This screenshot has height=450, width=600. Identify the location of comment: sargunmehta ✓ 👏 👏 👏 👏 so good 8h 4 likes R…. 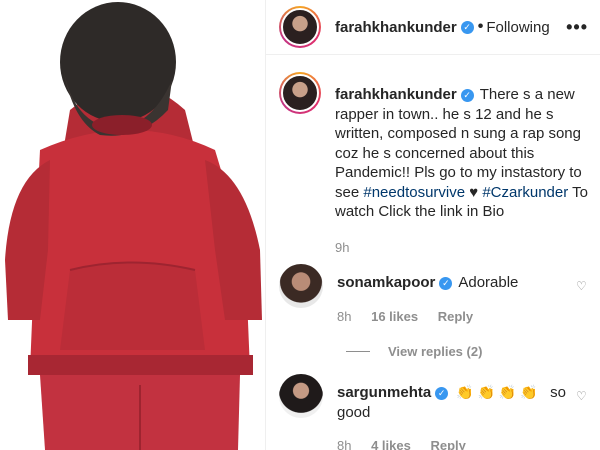
(433, 412).